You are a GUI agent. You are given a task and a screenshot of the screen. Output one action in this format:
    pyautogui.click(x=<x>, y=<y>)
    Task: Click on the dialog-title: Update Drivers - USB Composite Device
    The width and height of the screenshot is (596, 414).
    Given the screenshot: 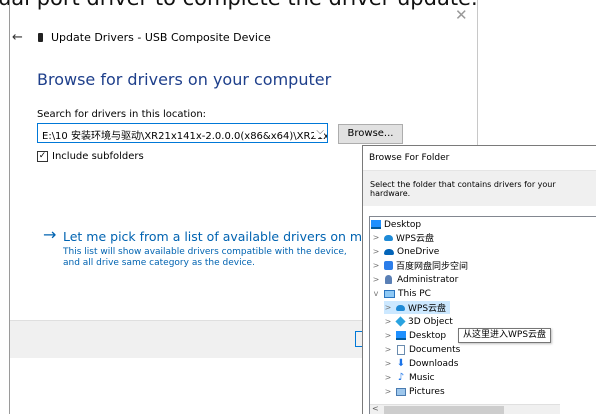 What is the action you would take?
    pyautogui.click(x=161, y=37)
    